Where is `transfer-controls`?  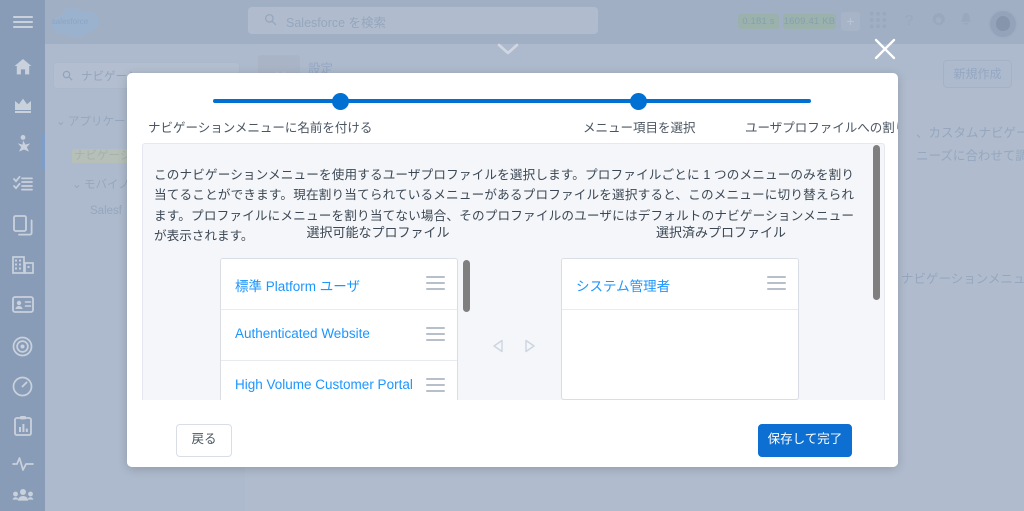
transfer-controls is located at coordinates (522, 347).